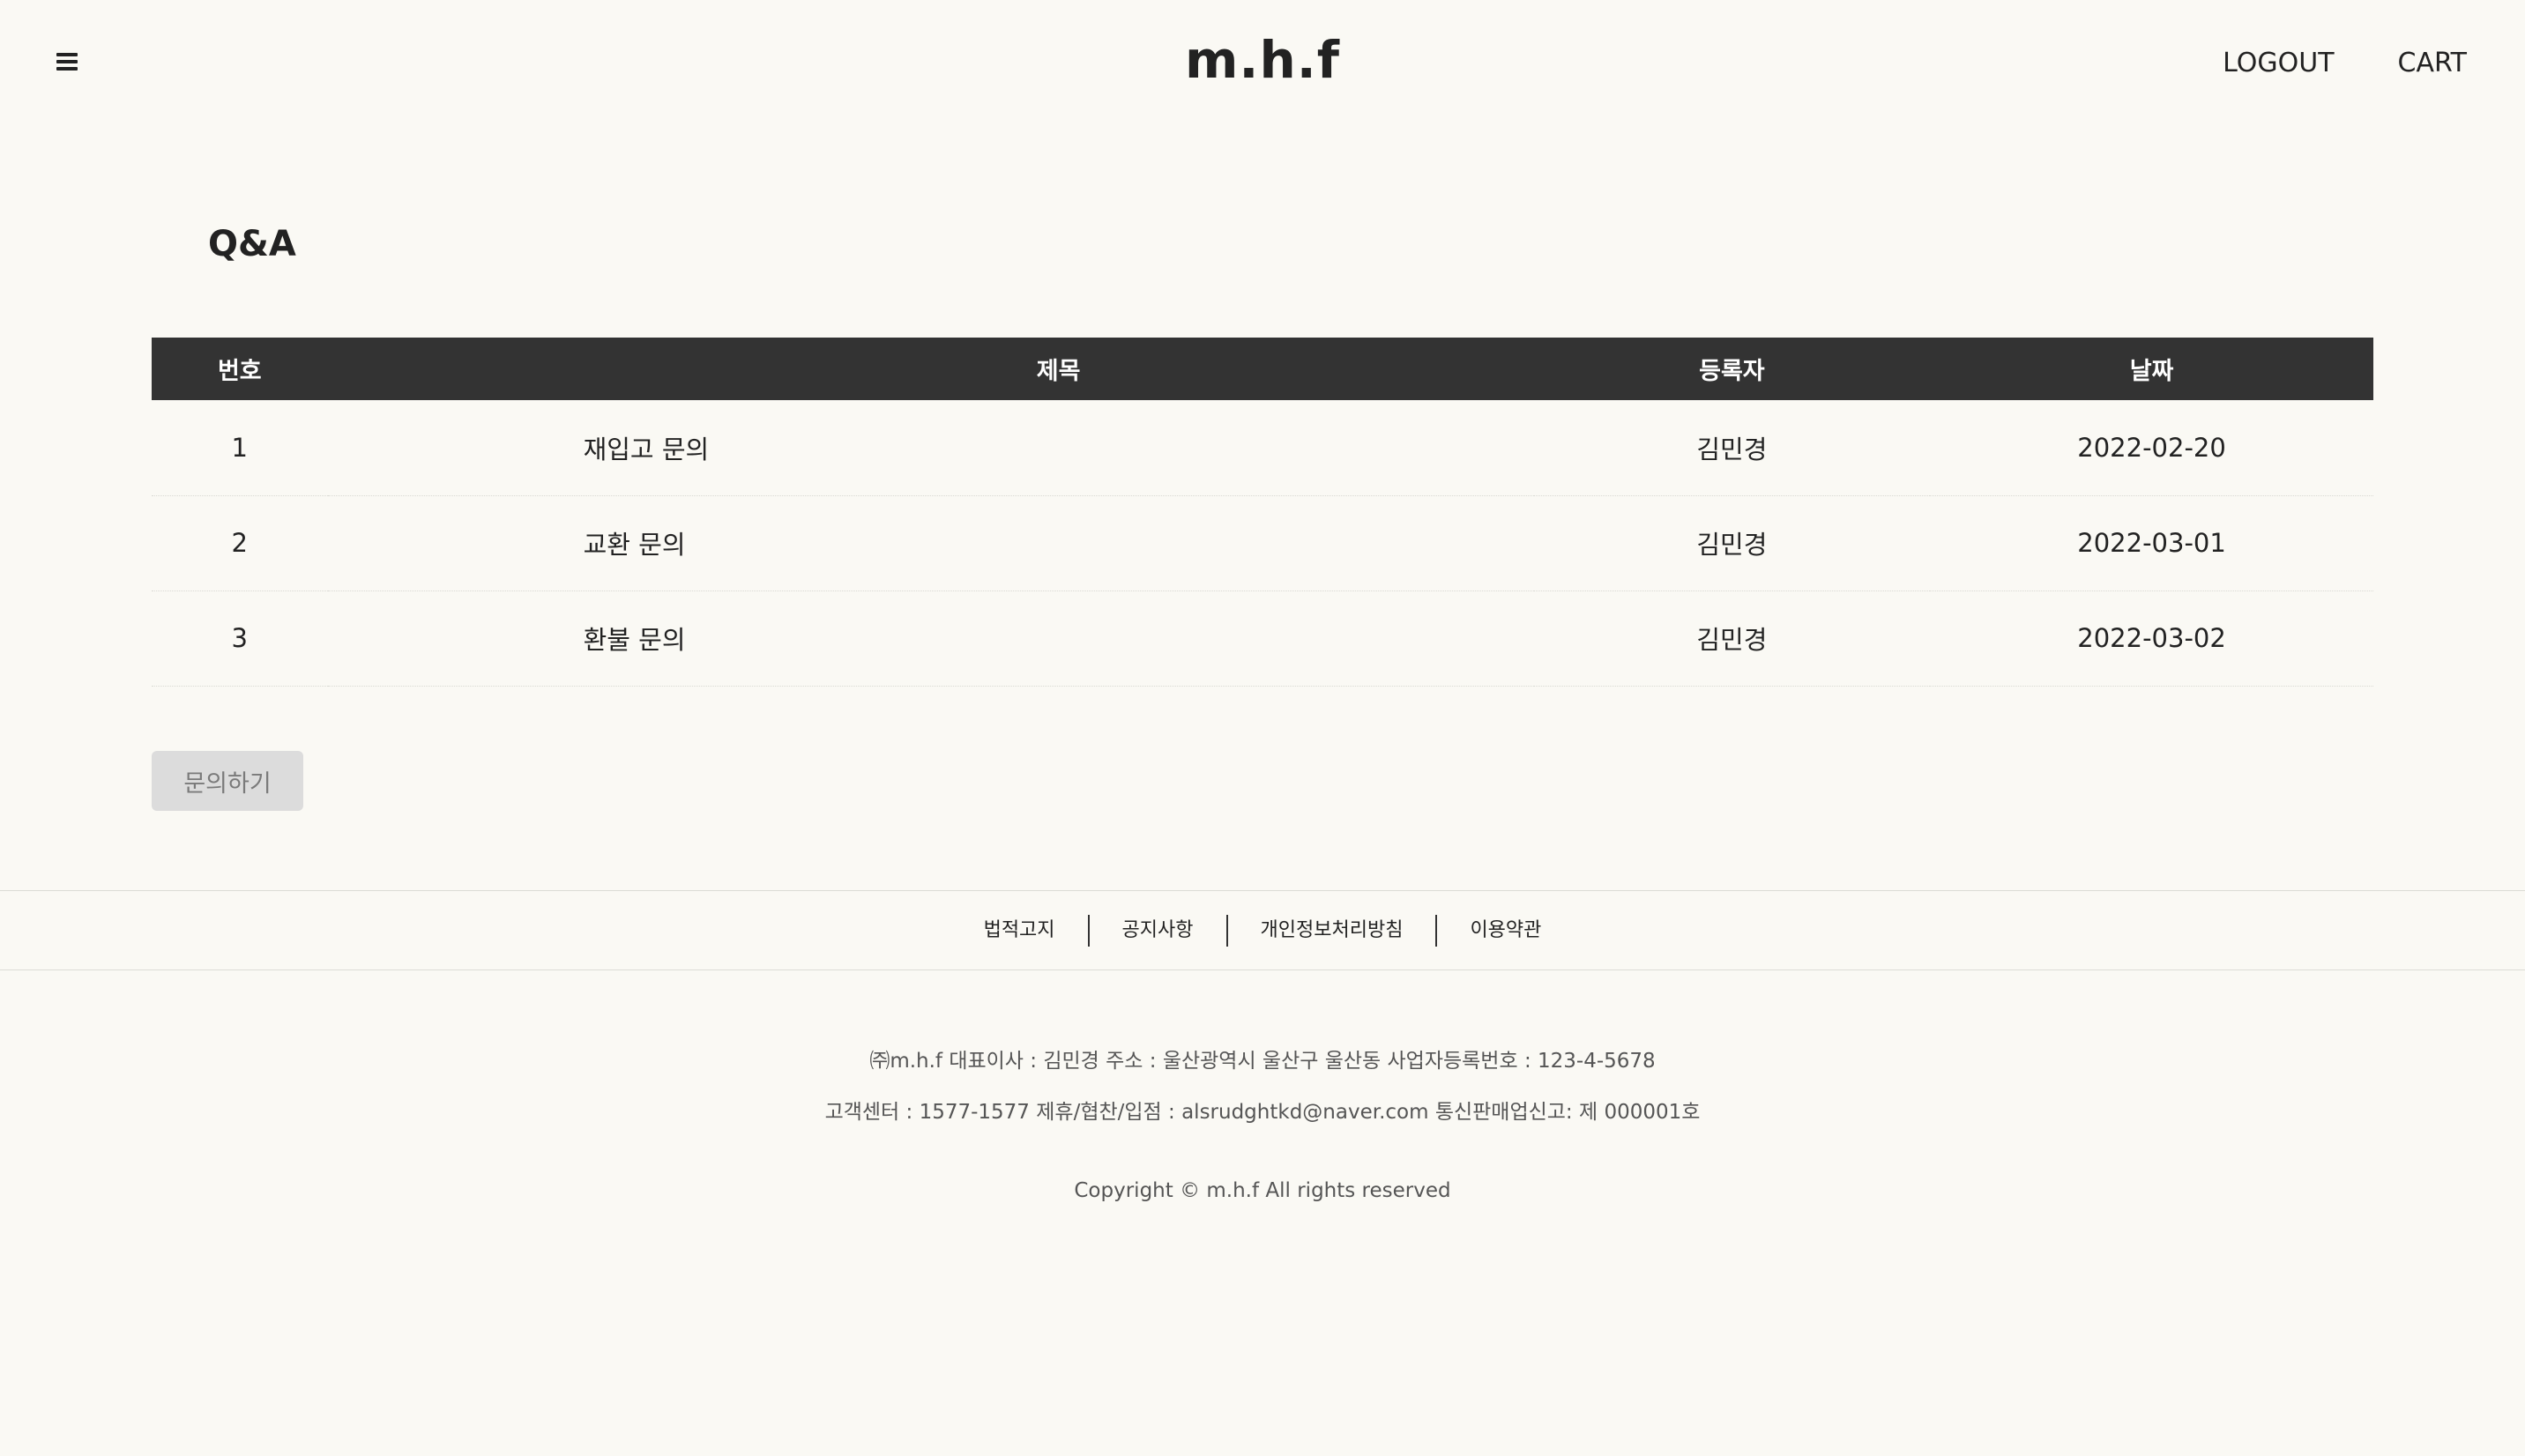 The width and height of the screenshot is (2525, 1456). I want to click on logout-link: LOGOUT, so click(2278, 63).